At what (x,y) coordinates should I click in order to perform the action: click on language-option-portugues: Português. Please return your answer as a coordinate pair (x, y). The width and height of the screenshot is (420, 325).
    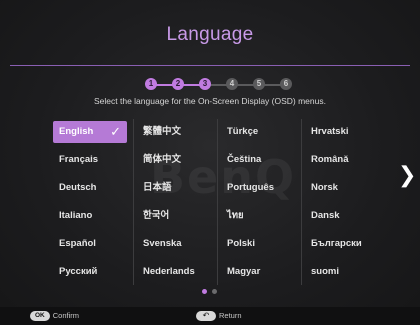
    Looking at the image, I should click on (258, 188).